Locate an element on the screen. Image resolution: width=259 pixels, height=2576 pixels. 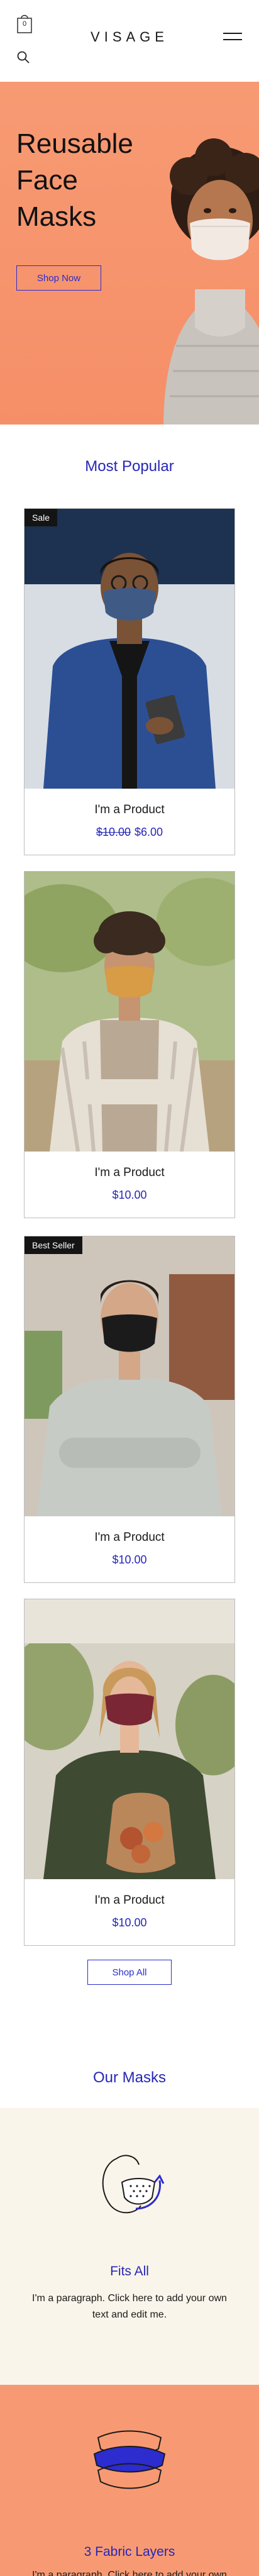
fabric-layers-icon is located at coordinates (129, 2459).